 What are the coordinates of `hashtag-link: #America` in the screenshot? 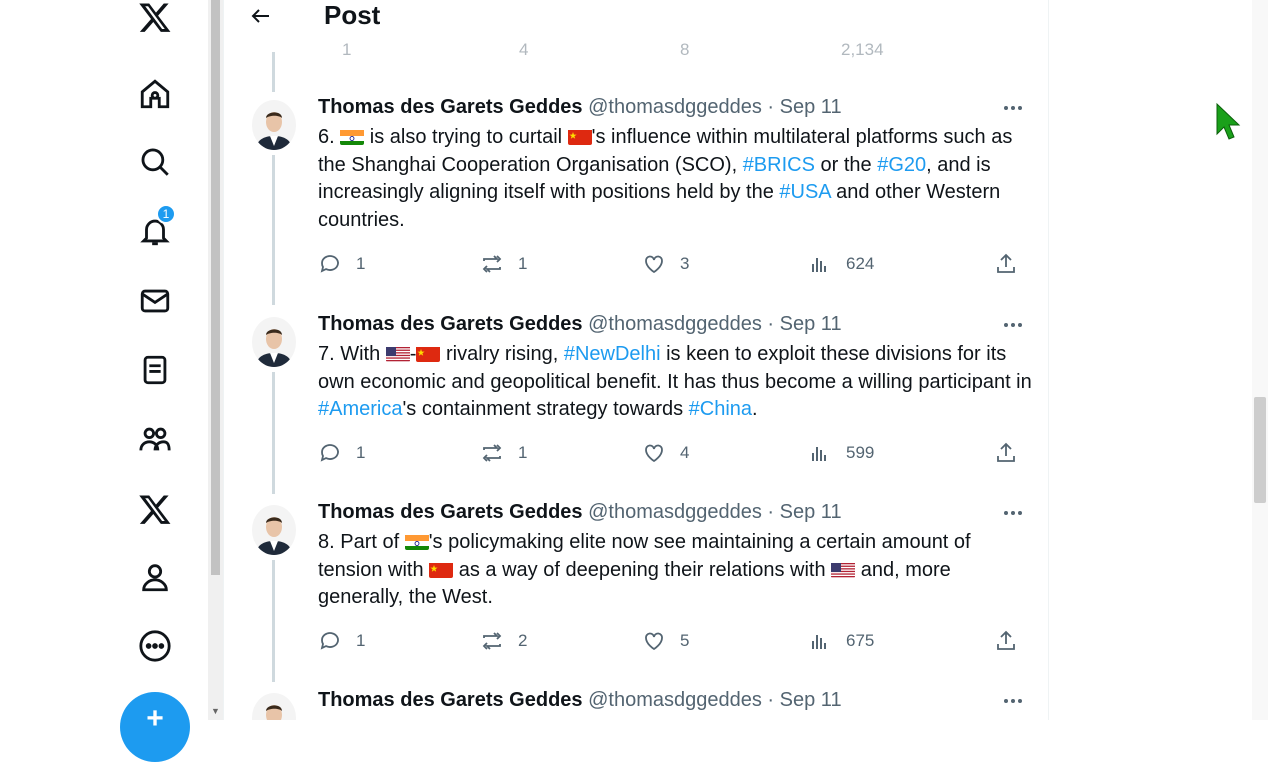 It's located at (360, 409).